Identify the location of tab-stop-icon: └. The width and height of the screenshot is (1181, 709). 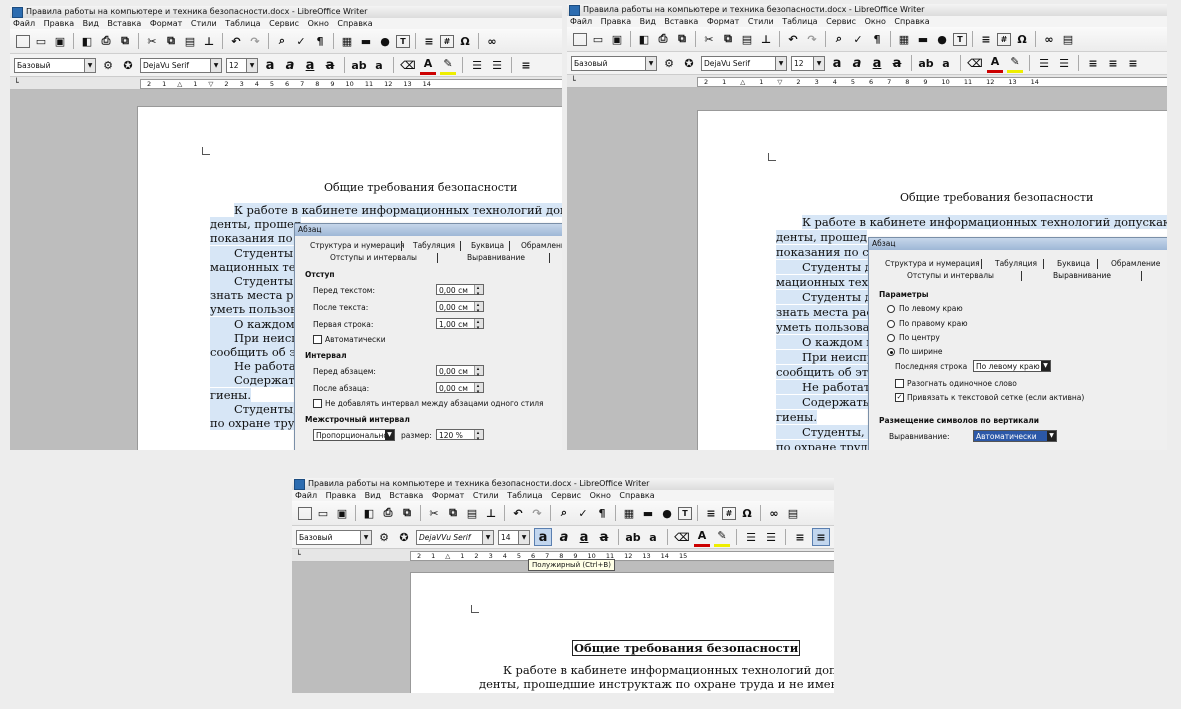
(298, 554).